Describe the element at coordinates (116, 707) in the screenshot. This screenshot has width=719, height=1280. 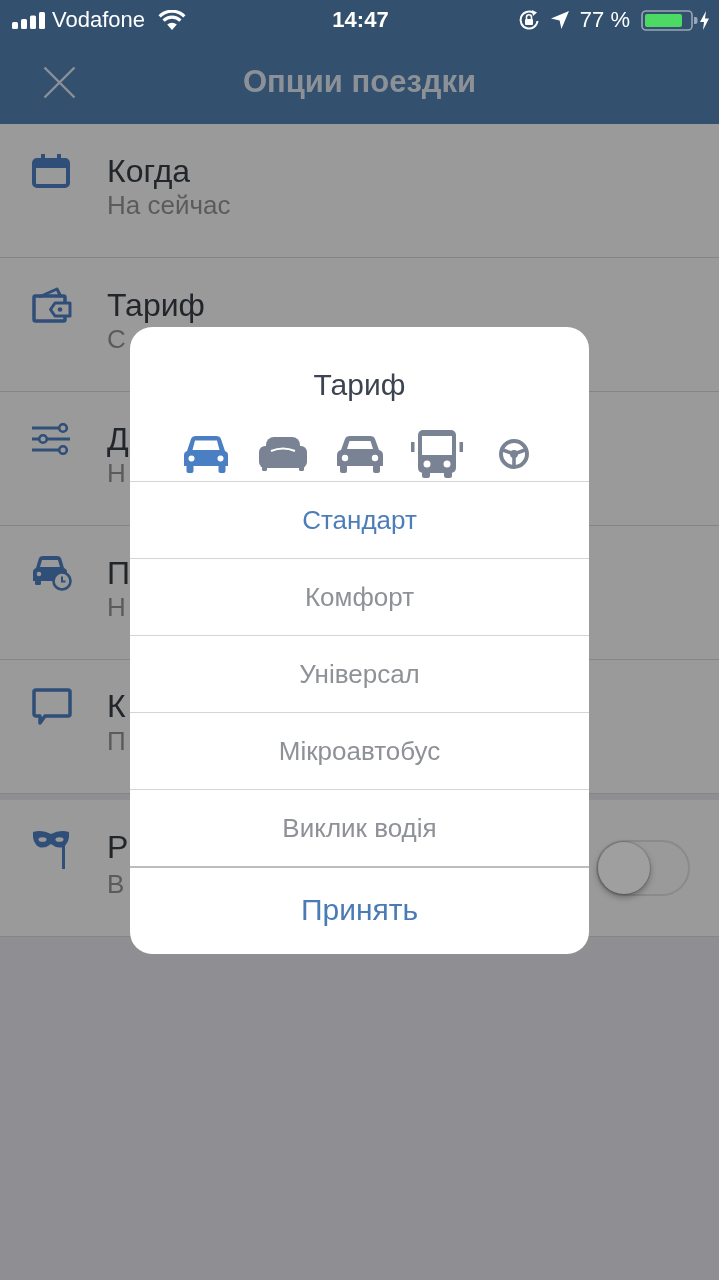
I see `option-title: К` at that location.